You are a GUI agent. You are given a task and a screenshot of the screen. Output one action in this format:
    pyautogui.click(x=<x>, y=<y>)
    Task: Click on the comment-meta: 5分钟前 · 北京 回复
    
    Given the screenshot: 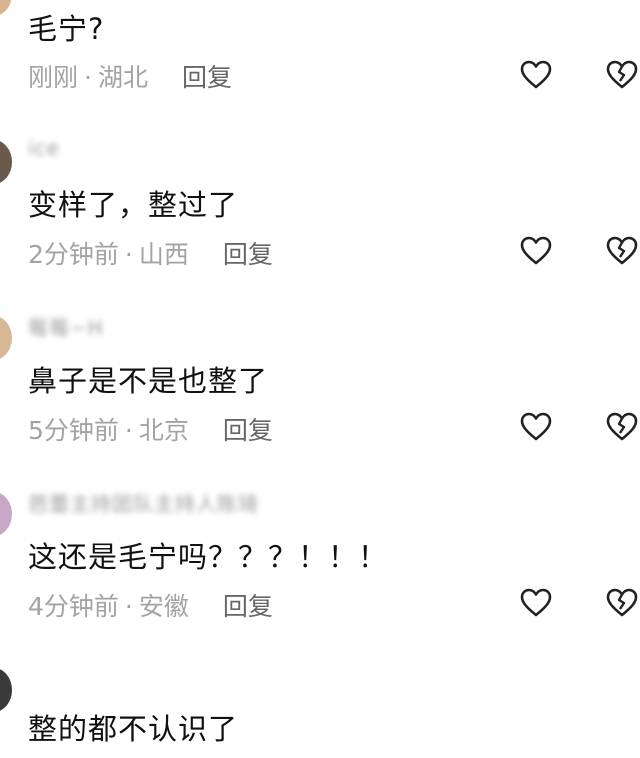 What is the action you would take?
    pyautogui.click(x=150, y=429)
    